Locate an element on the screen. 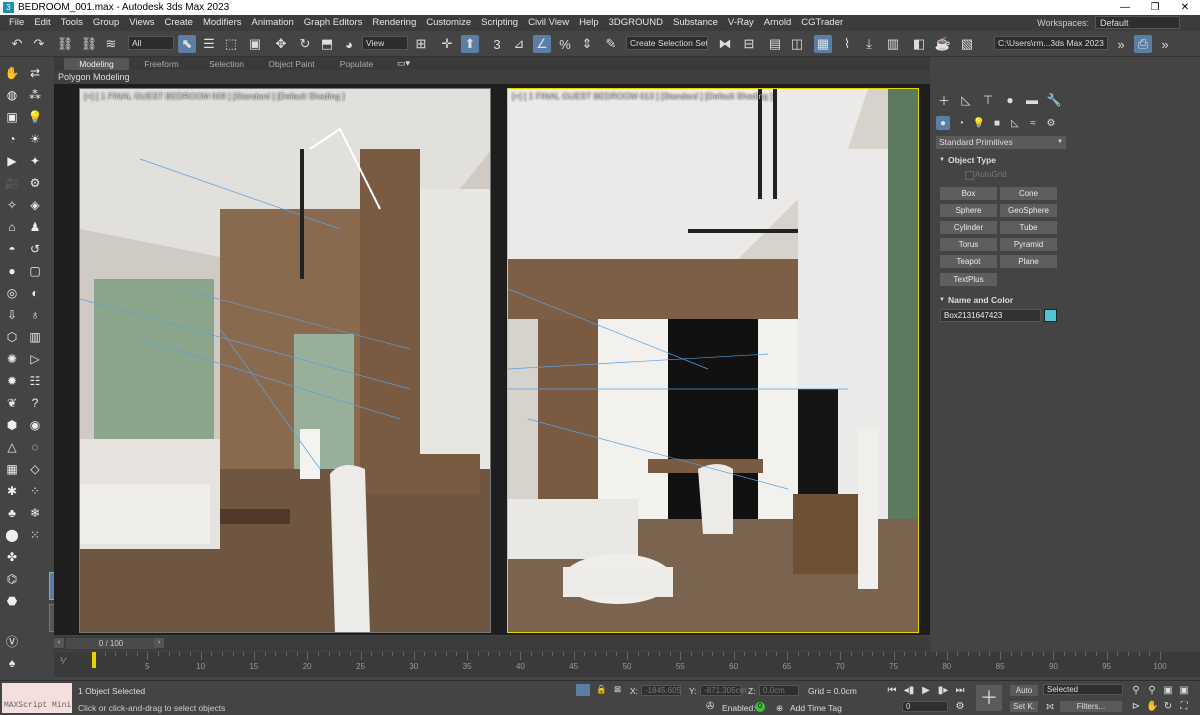  angle-snap-toggle-icon: ∠ is located at coordinates (542, 44).